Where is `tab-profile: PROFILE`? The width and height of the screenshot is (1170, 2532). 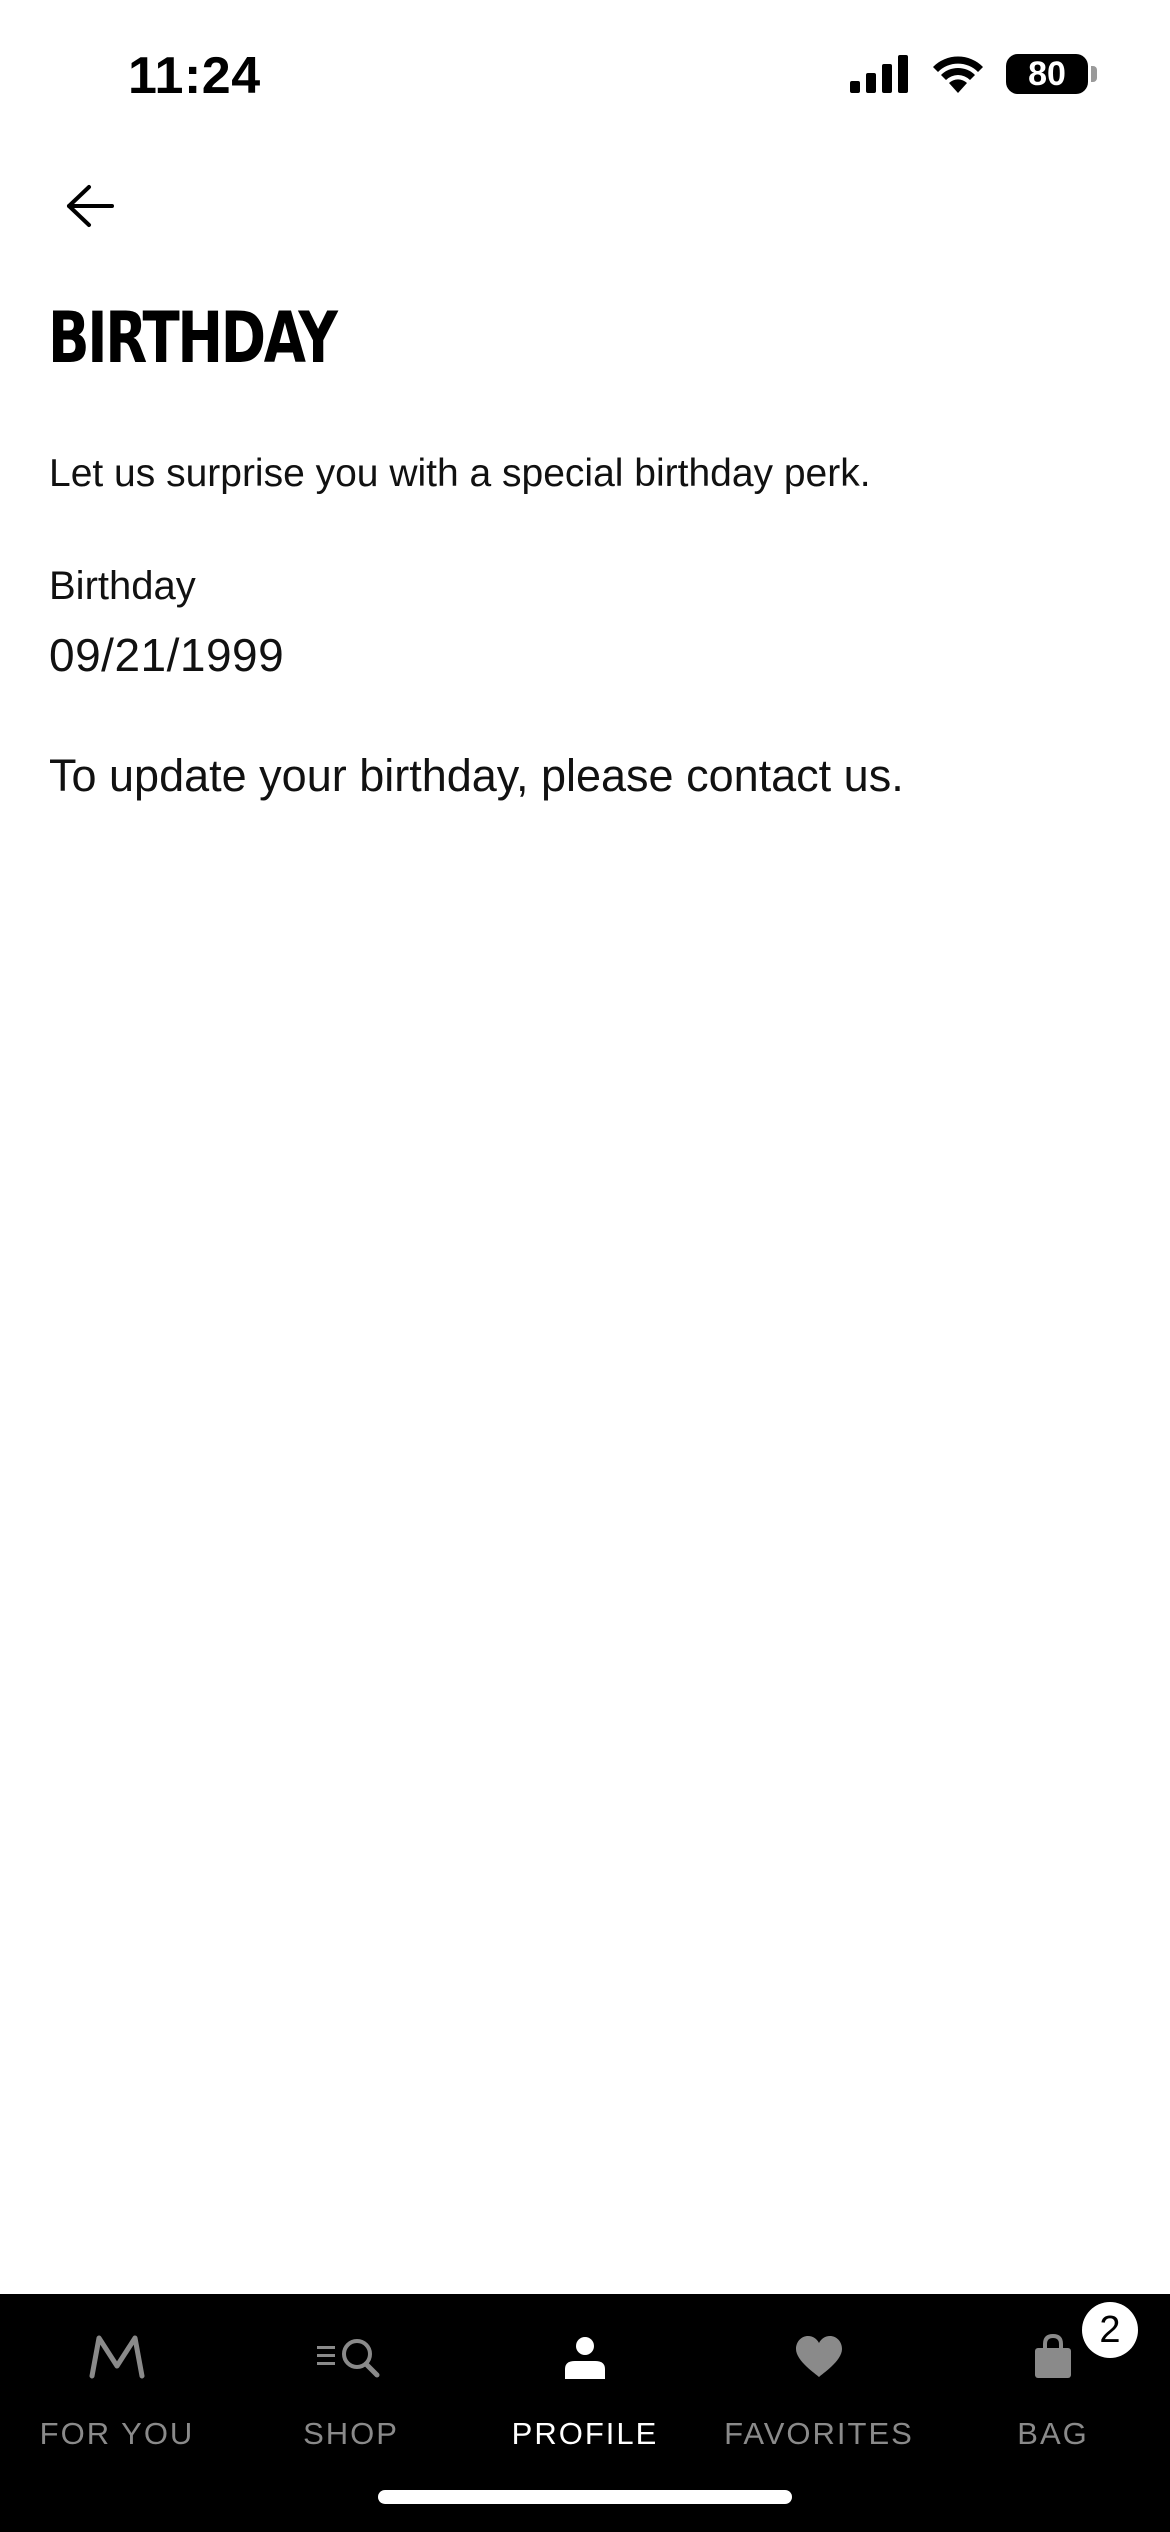 tab-profile: PROFILE is located at coordinates (585, 2374).